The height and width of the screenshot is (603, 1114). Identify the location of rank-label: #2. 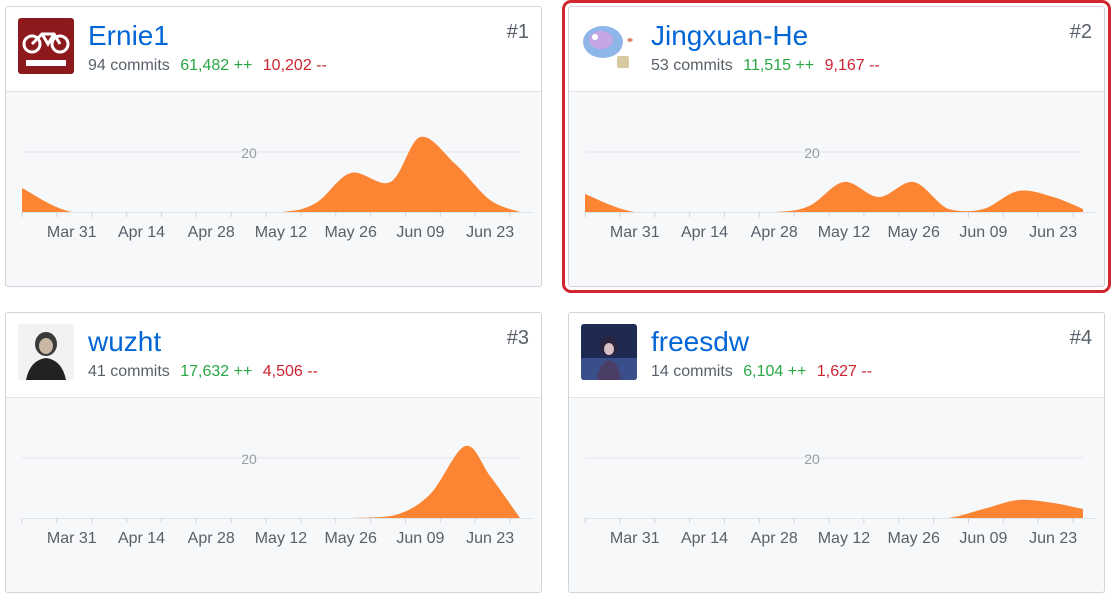
(1080, 32).